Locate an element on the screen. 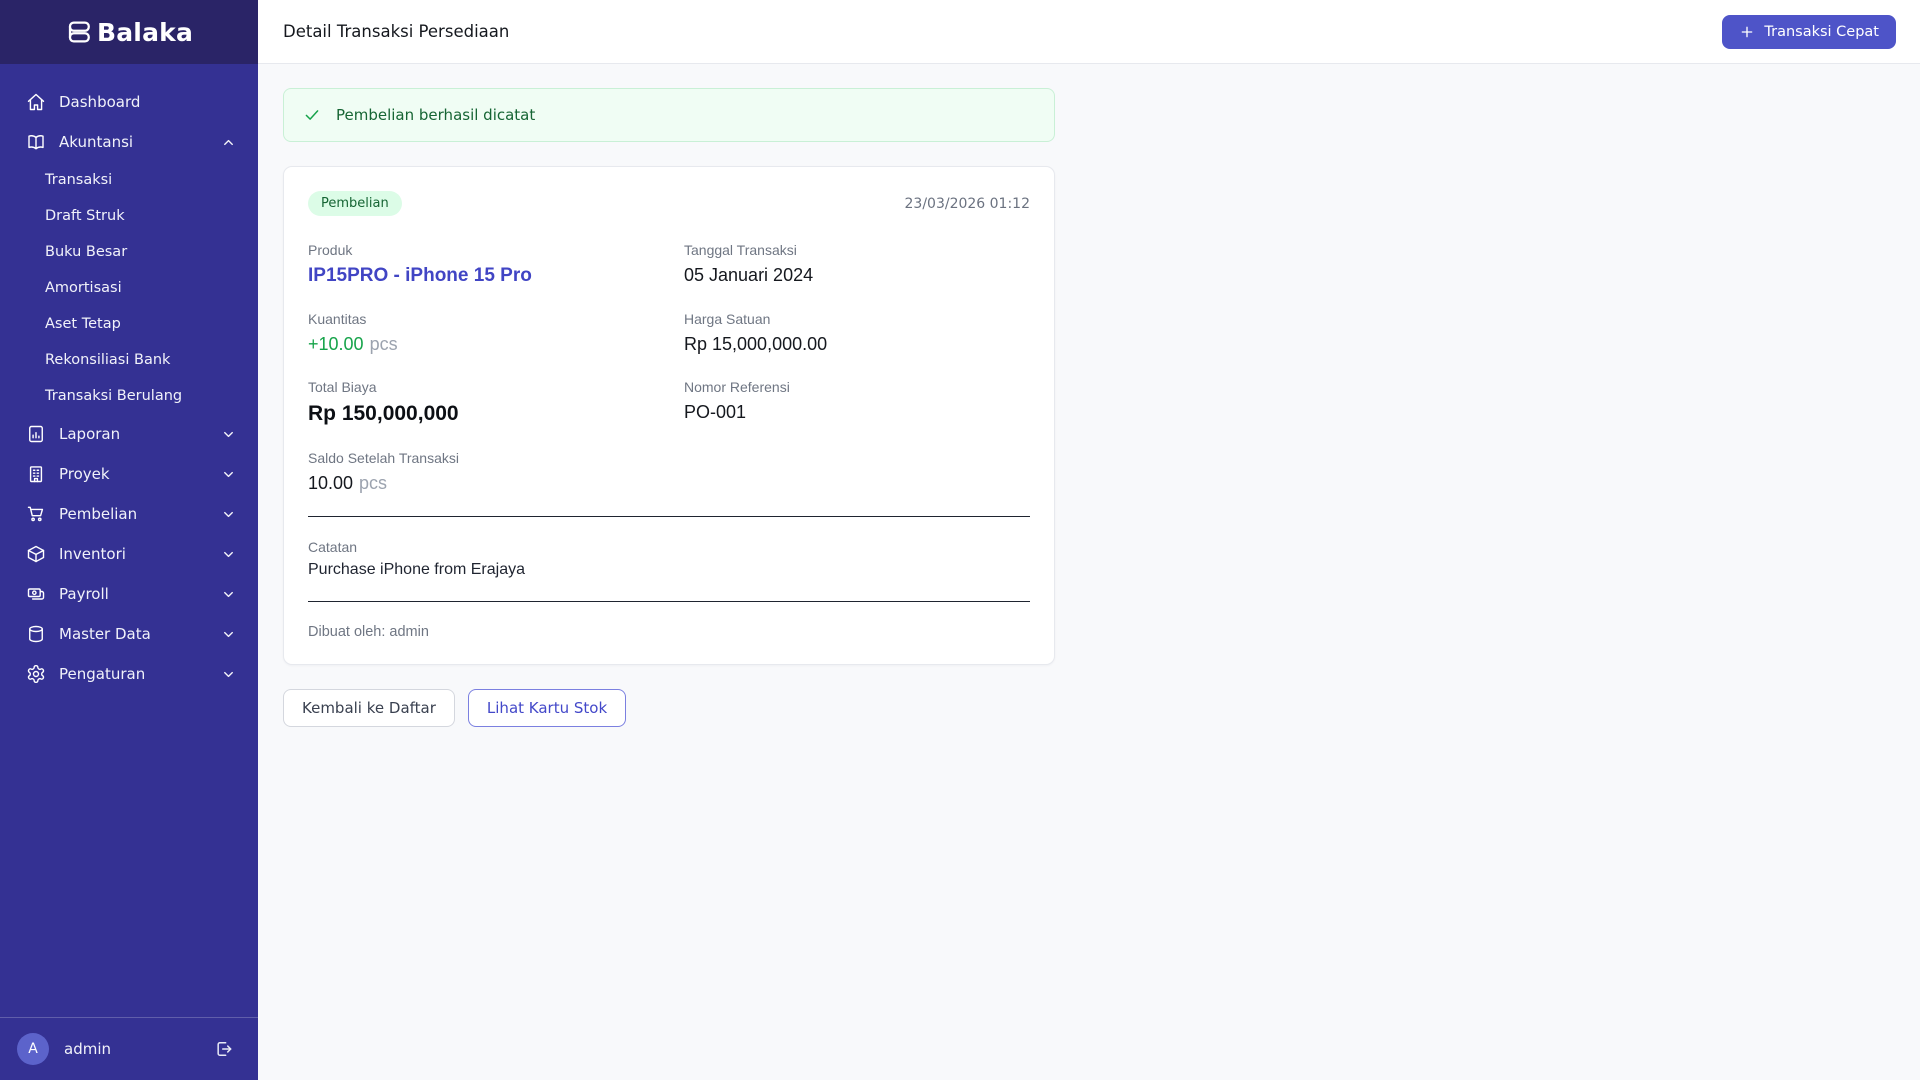 The width and height of the screenshot is (1920, 1080). field-label: Total Biaya is located at coordinates (342, 387).